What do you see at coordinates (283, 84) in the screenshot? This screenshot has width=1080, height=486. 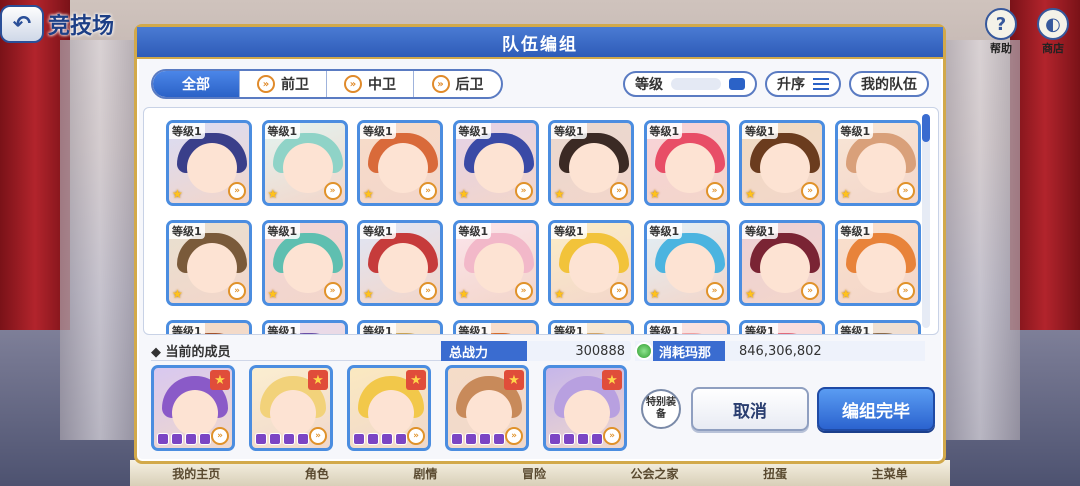 I see `filter-front: » 前卫` at bounding box center [283, 84].